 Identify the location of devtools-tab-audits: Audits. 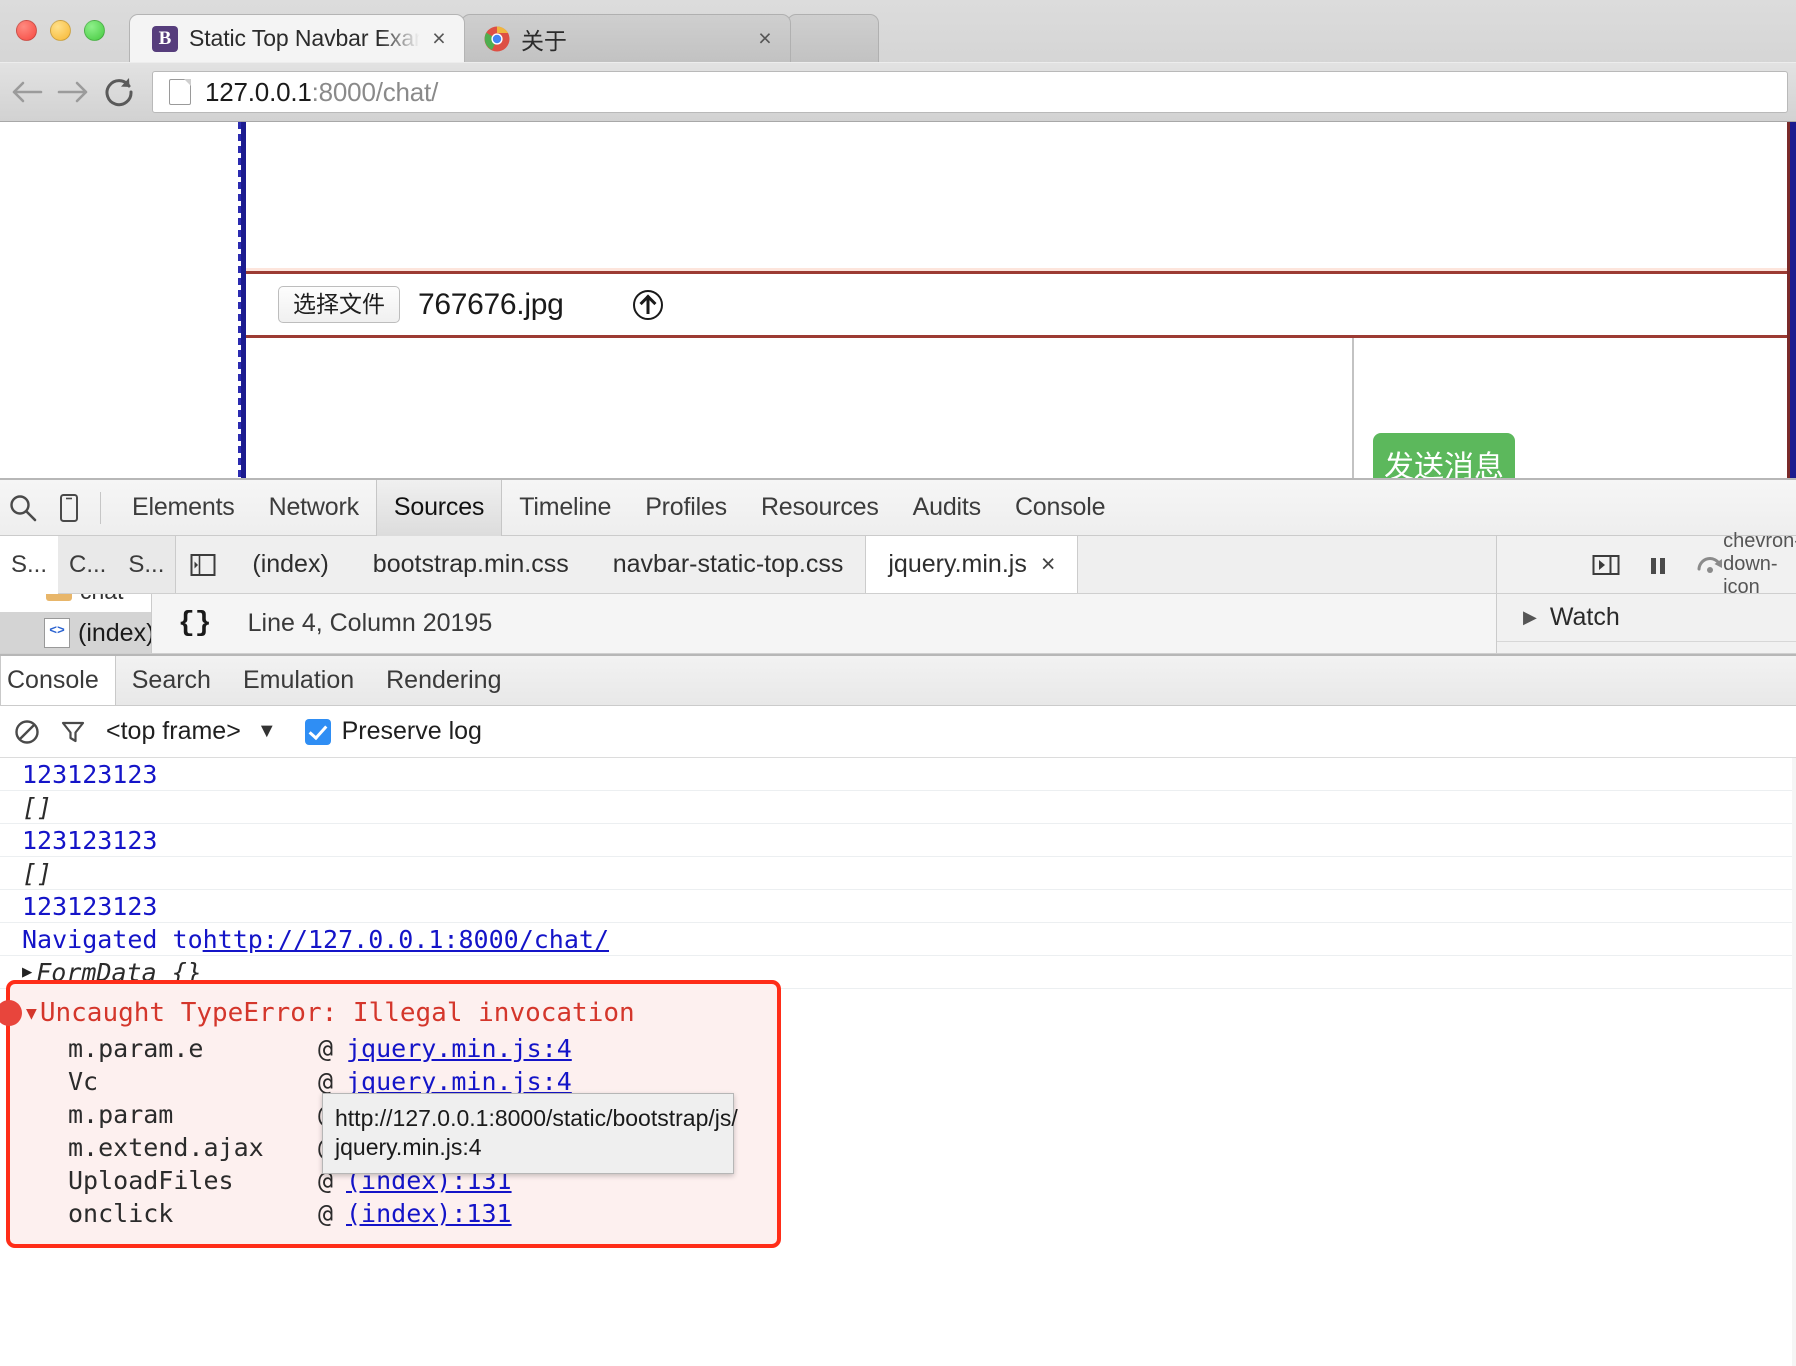
(947, 508).